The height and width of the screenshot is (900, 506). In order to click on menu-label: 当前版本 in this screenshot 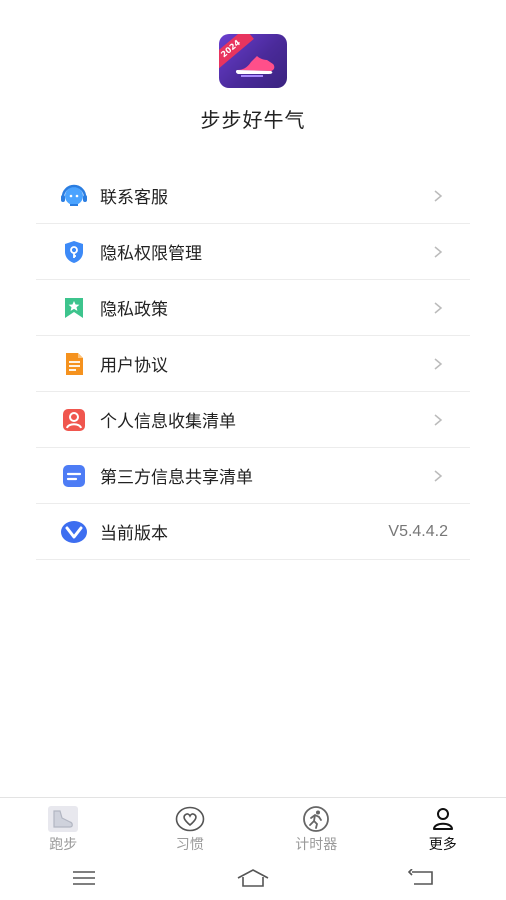, I will do `click(134, 534)`.